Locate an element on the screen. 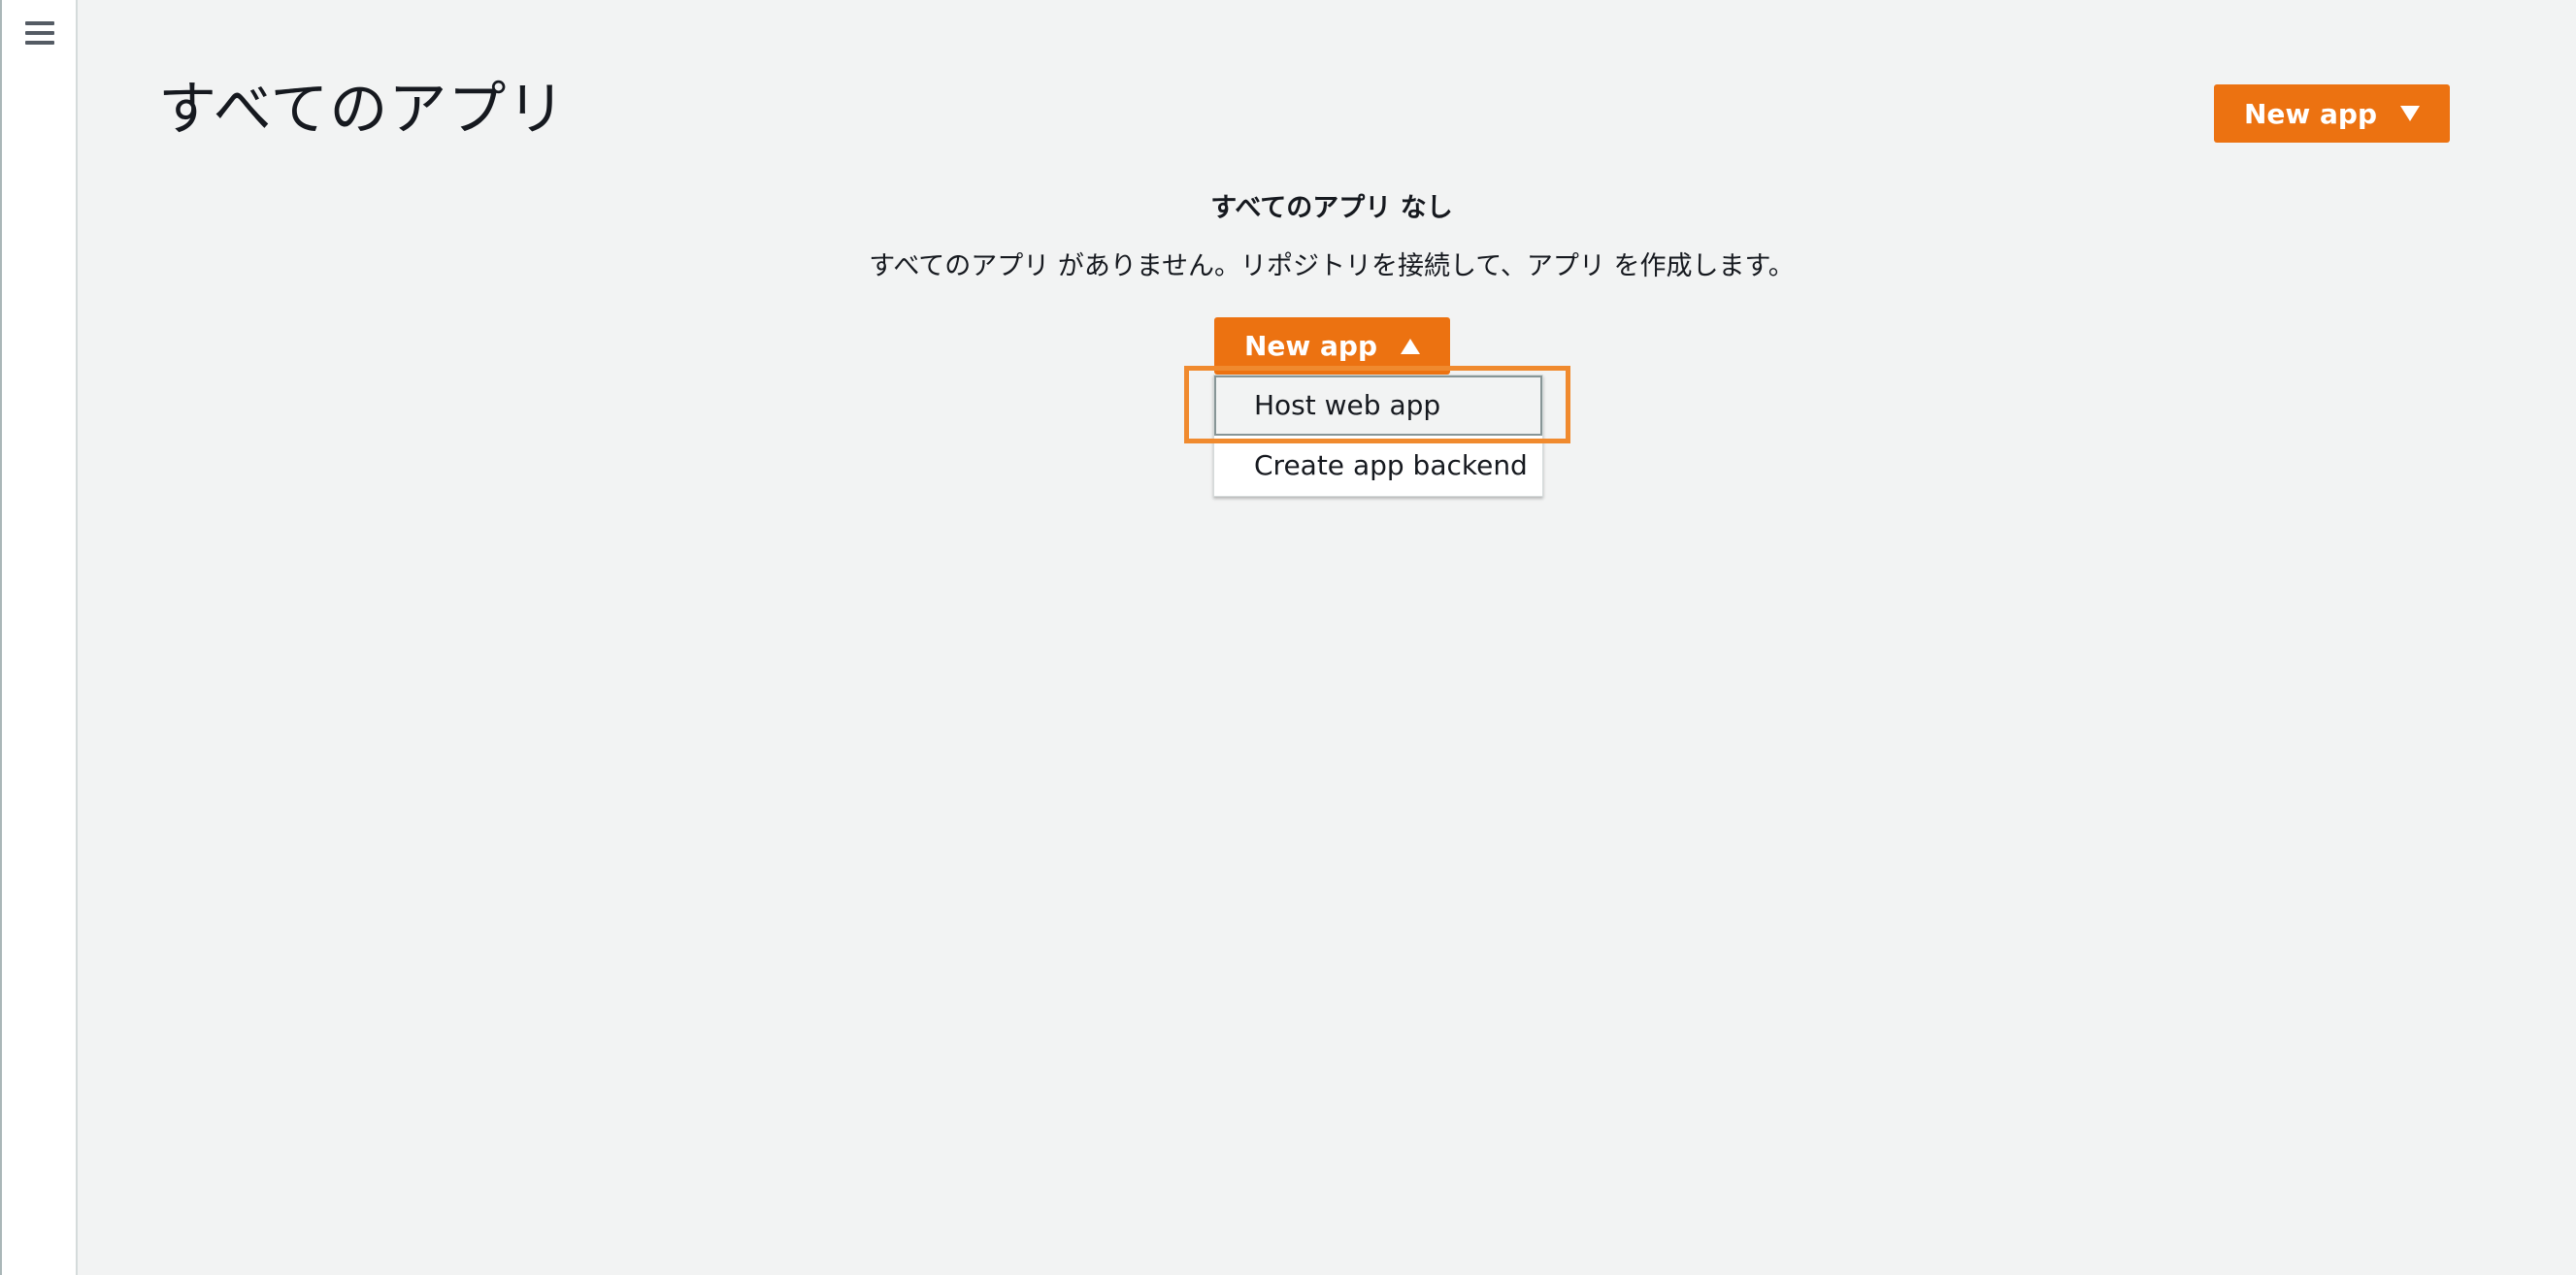  menu-item-host-web-app: Host web app is located at coordinates (1378, 406).